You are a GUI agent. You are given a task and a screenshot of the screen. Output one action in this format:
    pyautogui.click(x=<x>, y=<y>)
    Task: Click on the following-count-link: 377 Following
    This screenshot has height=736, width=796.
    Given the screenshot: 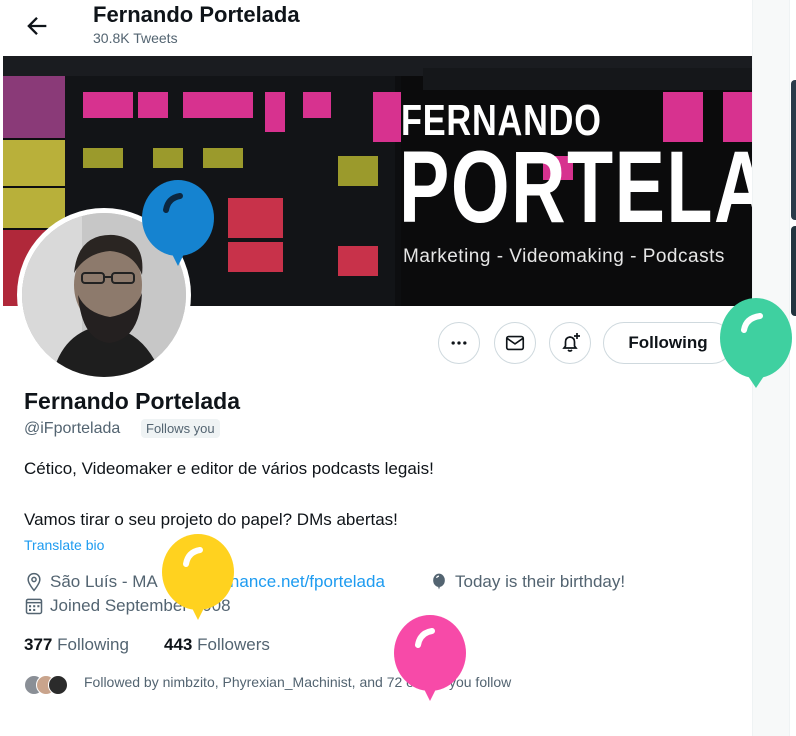 What is the action you would take?
    pyautogui.click(x=76, y=645)
    